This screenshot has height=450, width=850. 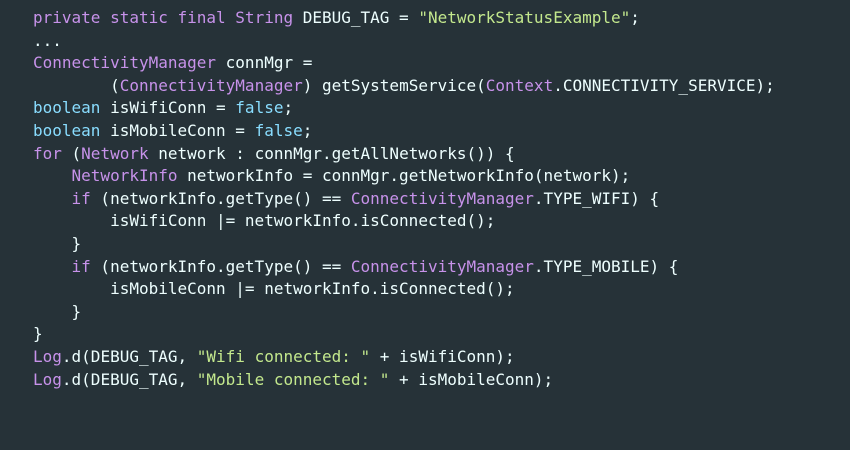 What do you see at coordinates (524, 17) in the screenshot?
I see `code-token: "NetworkStatusExample"` at bounding box center [524, 17].